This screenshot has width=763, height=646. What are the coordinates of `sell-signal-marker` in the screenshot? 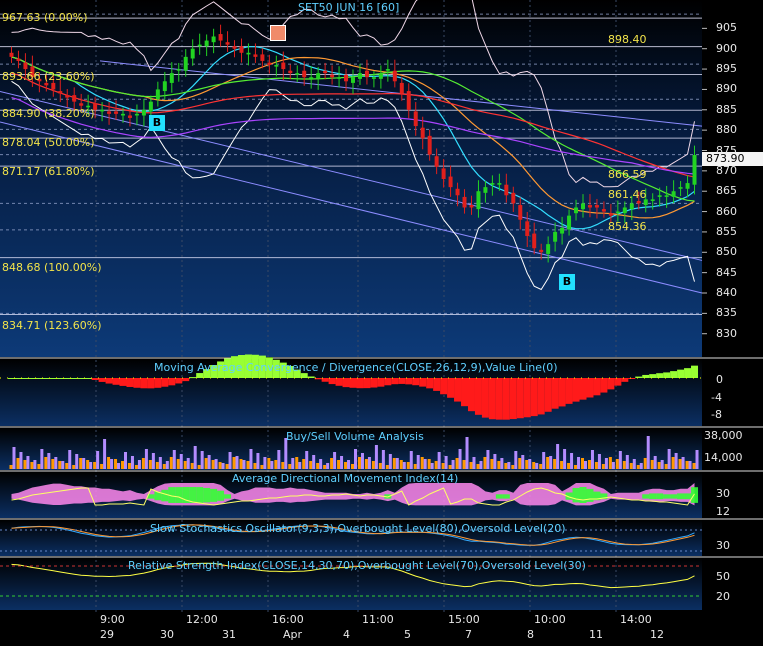 It's located at (278, 33).